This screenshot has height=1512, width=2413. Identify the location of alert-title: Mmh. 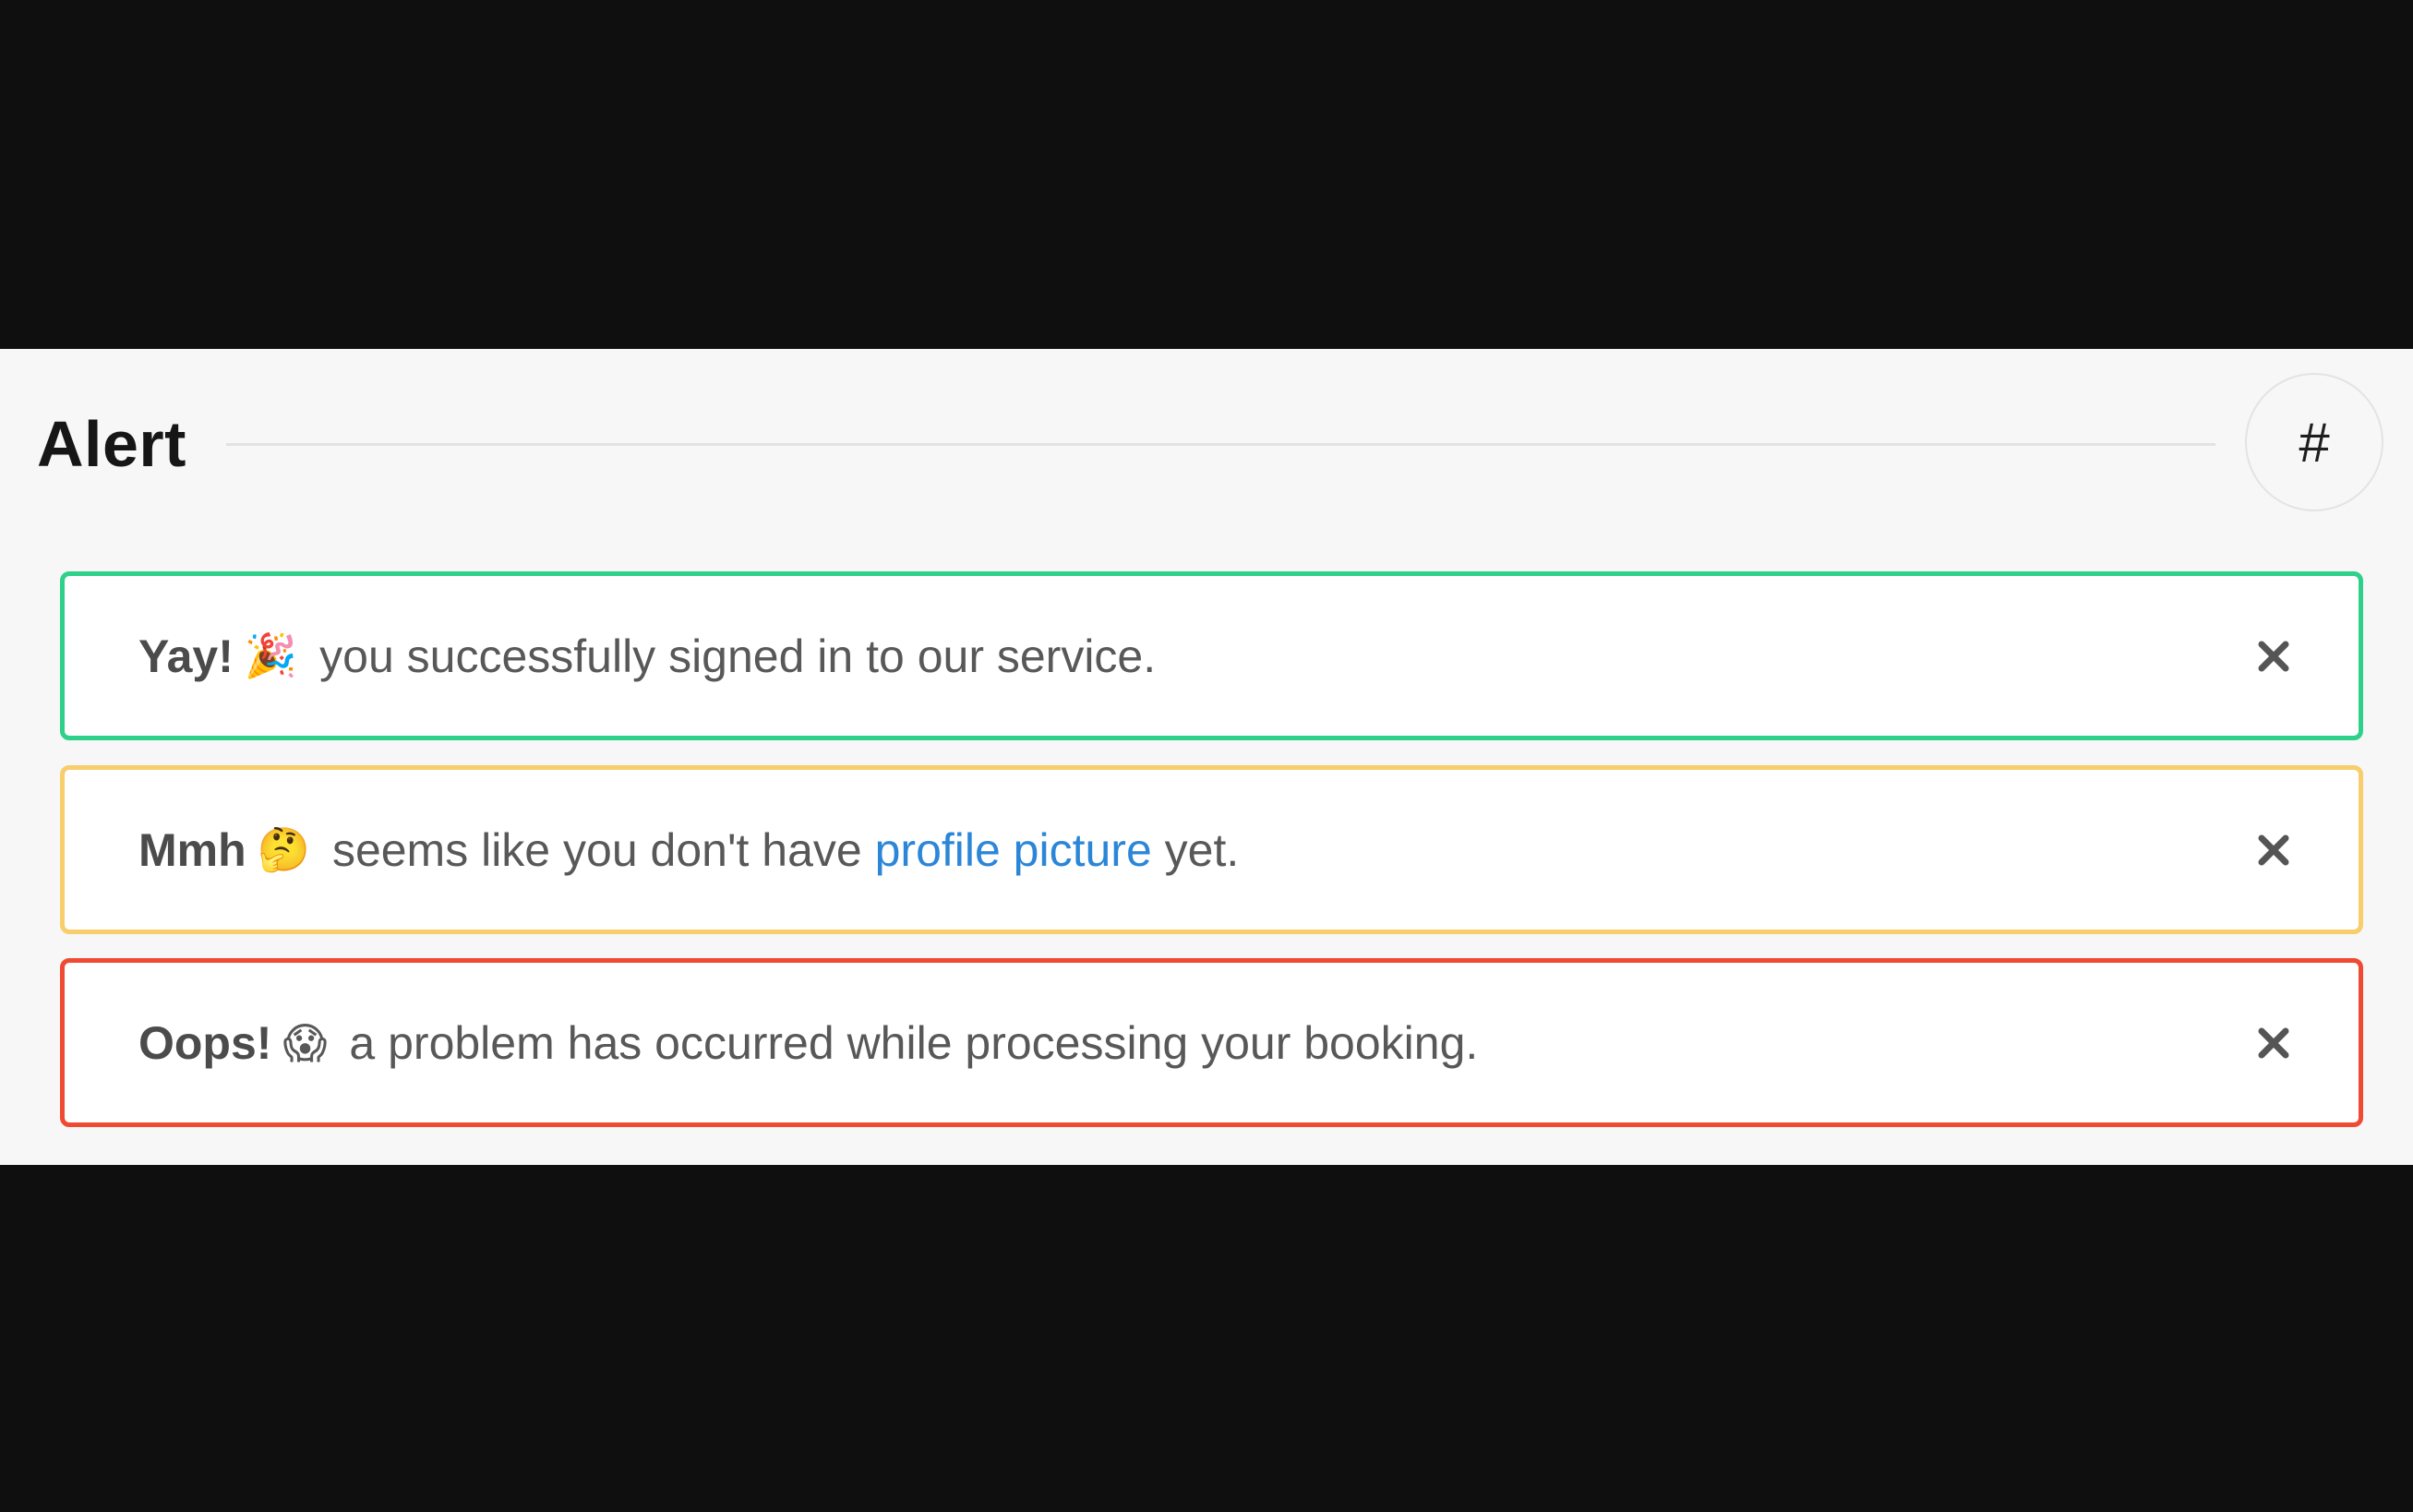
(192, 849).